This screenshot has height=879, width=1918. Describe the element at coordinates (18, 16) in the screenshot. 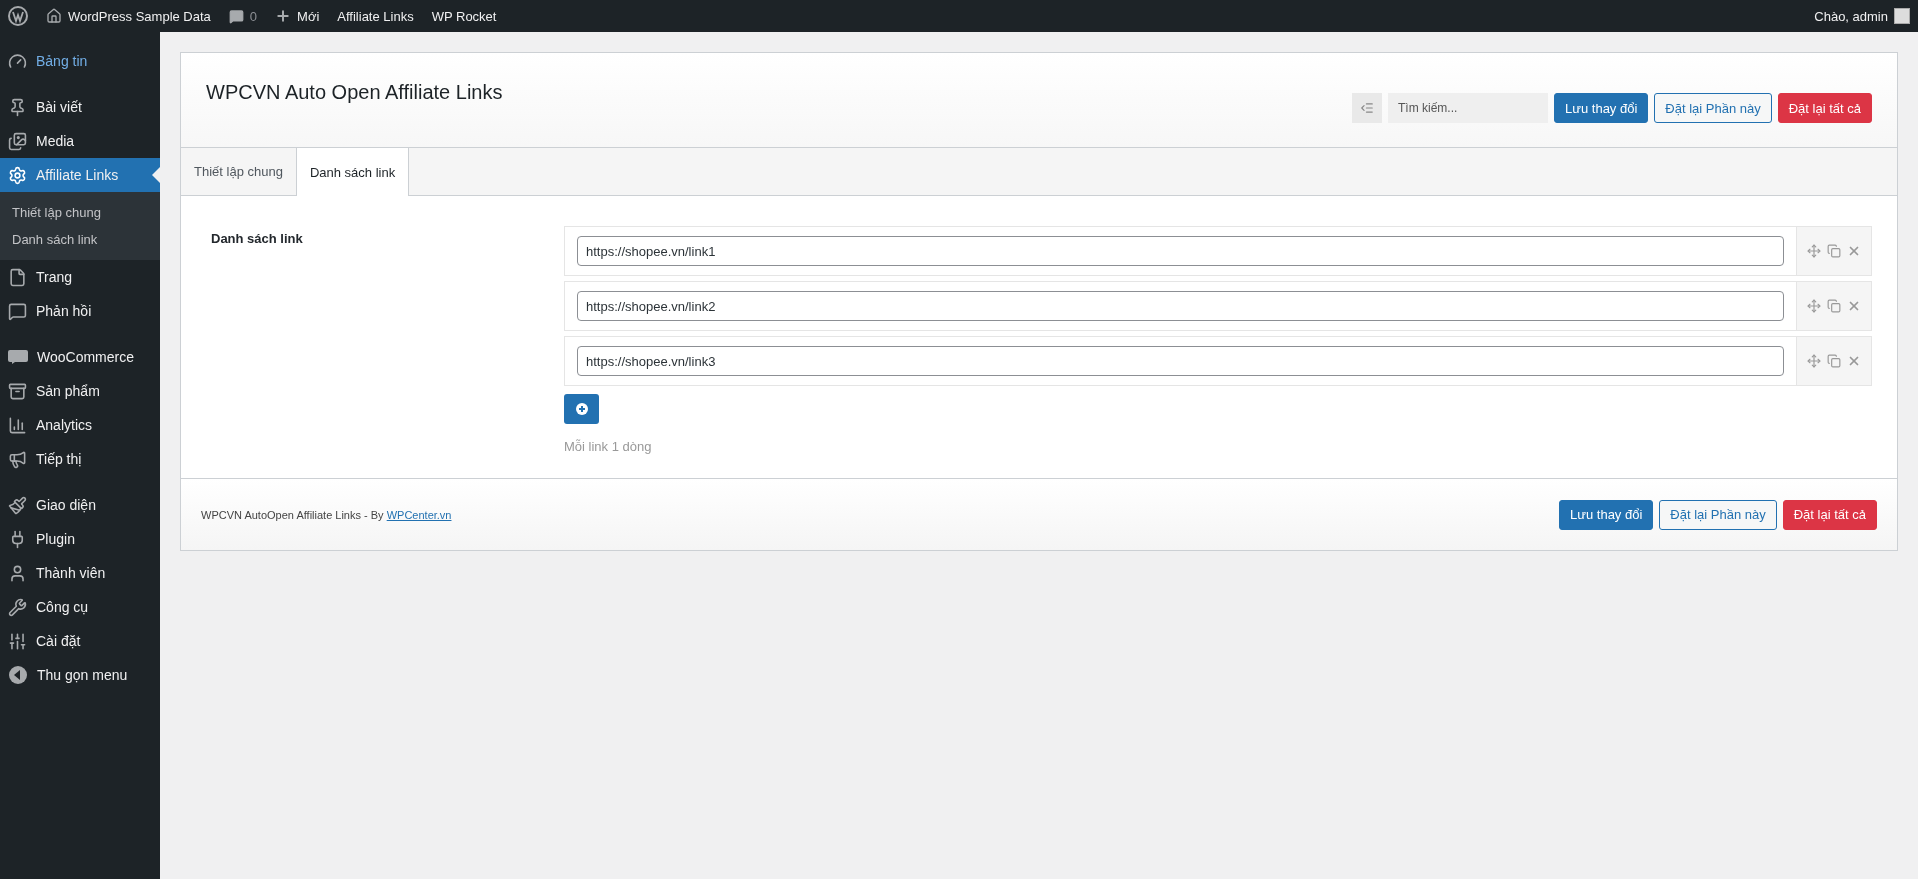

I see `wordpress-logo-icon` at that location.